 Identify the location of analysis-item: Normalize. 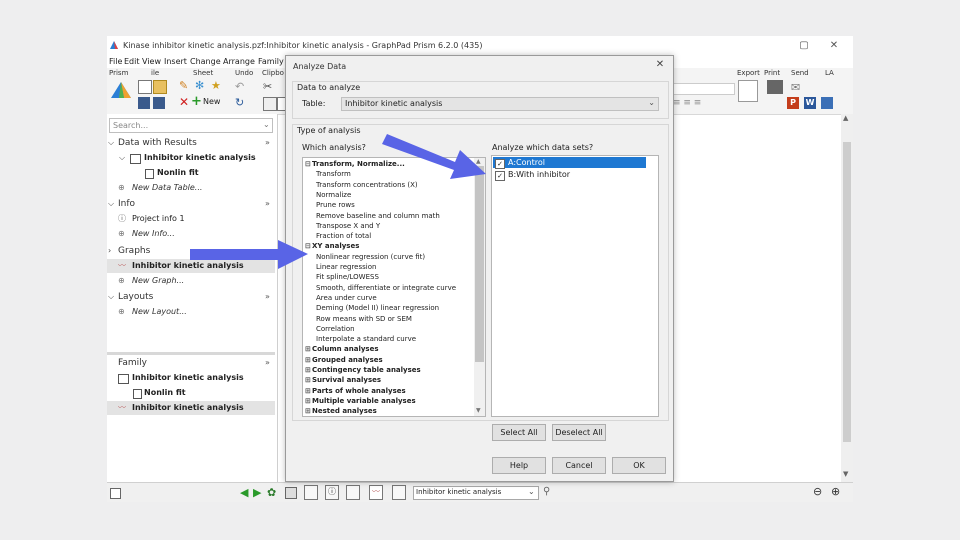
(333, 195).